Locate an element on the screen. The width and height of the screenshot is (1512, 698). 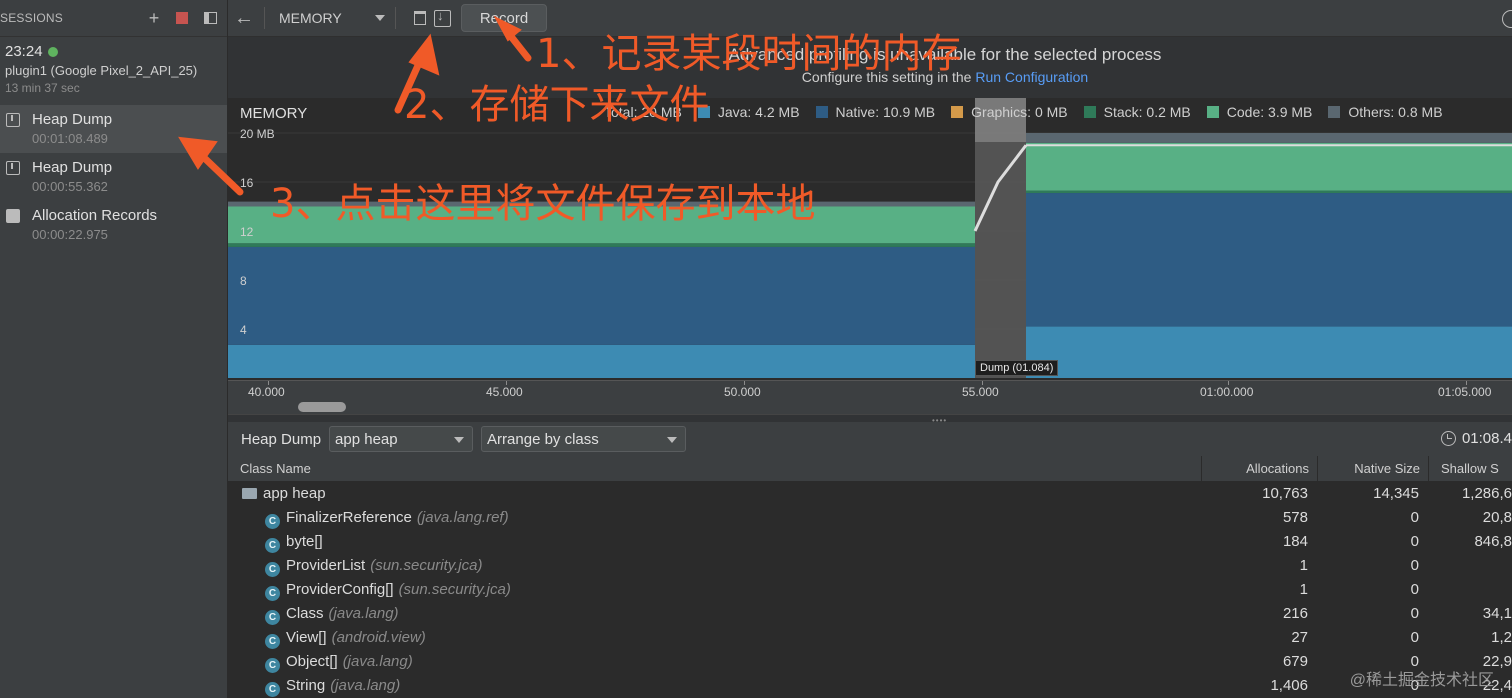
annotation-arrows is located at coordinates (355, 105).